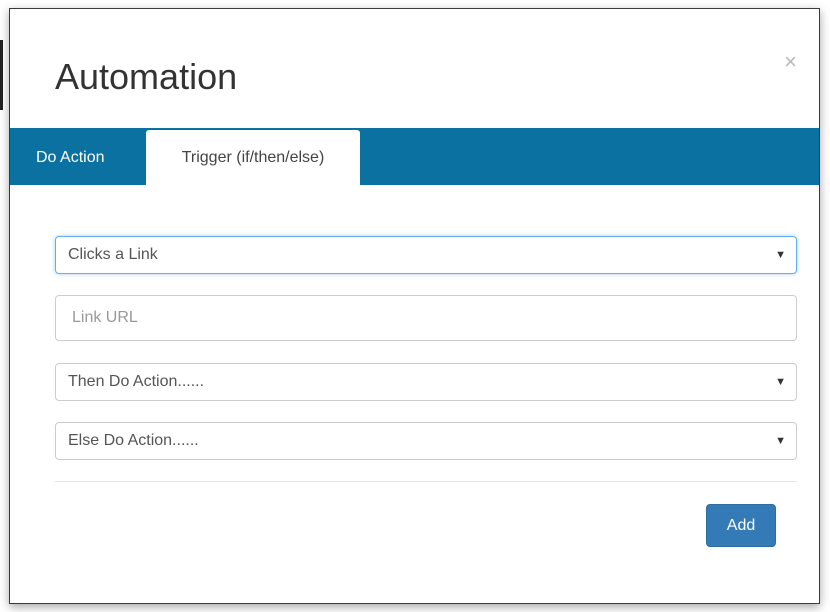  What do you see at coordinates (1, 75) in the screenshot?
I see `background-window-edge` at bounding box center [1, 75].